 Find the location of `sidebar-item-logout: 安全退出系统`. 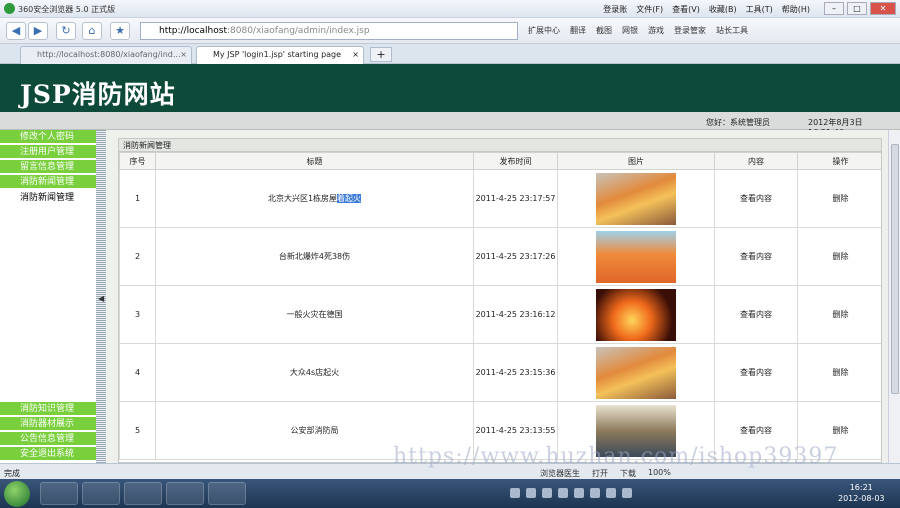

sidebar-item-logout: 安全退出系统 is located at coordinates (48, 454).